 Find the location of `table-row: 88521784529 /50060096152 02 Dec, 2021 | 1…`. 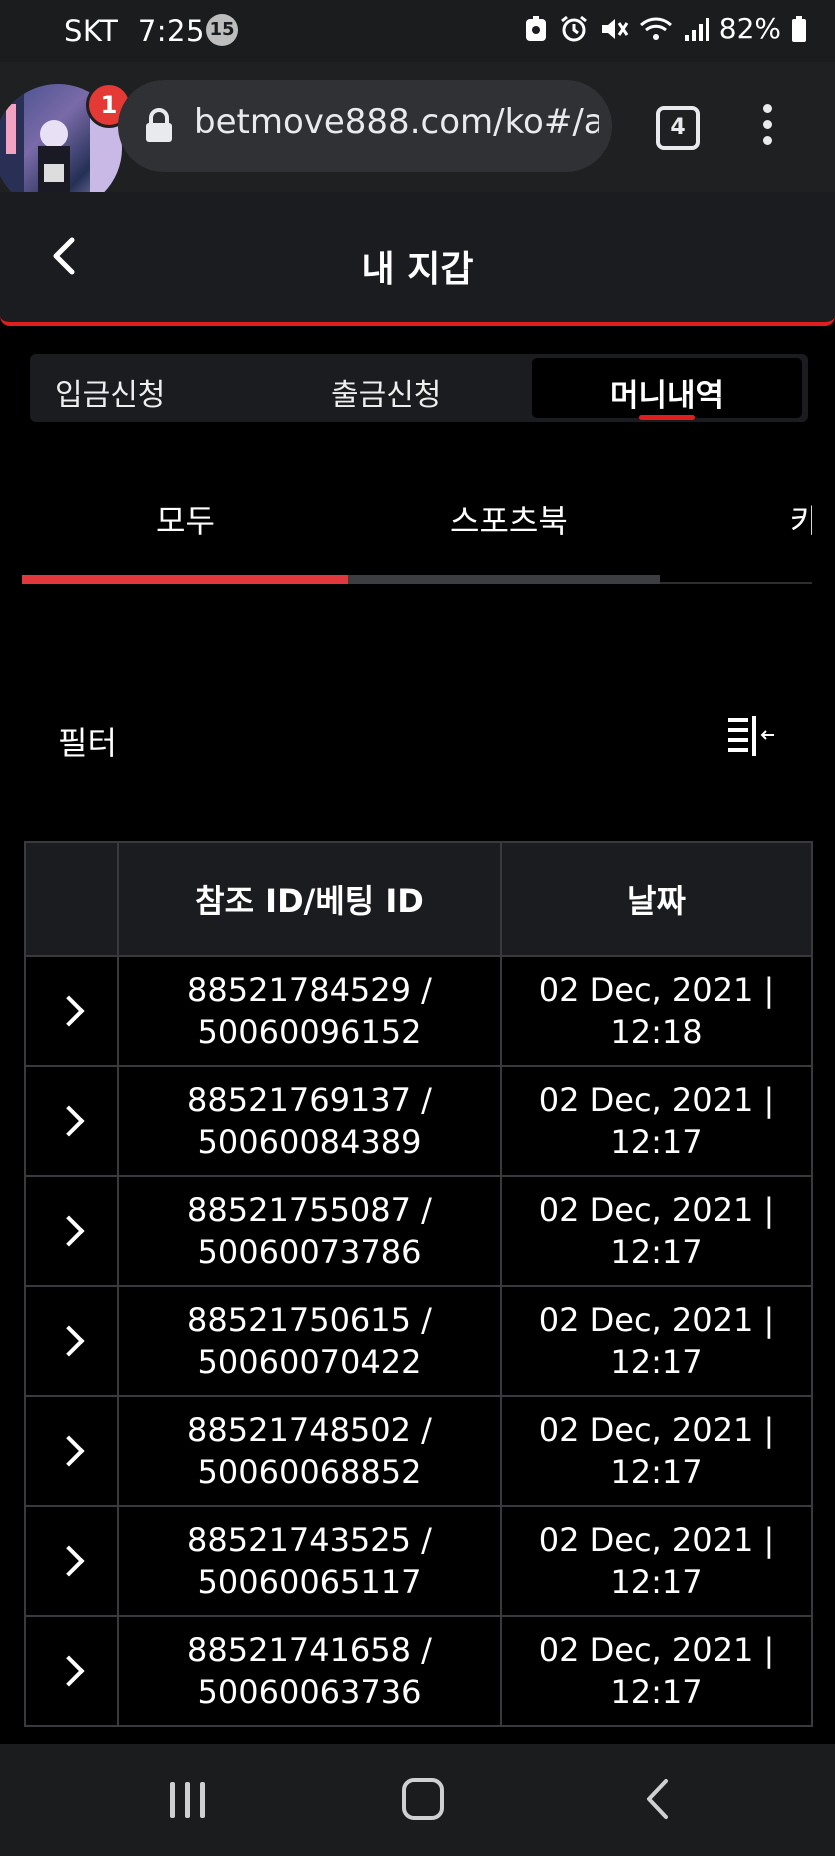

table-row: 88521784529 /50060096152 02 Dec, 2021 | 1… is located at coordinates (418, 1011).